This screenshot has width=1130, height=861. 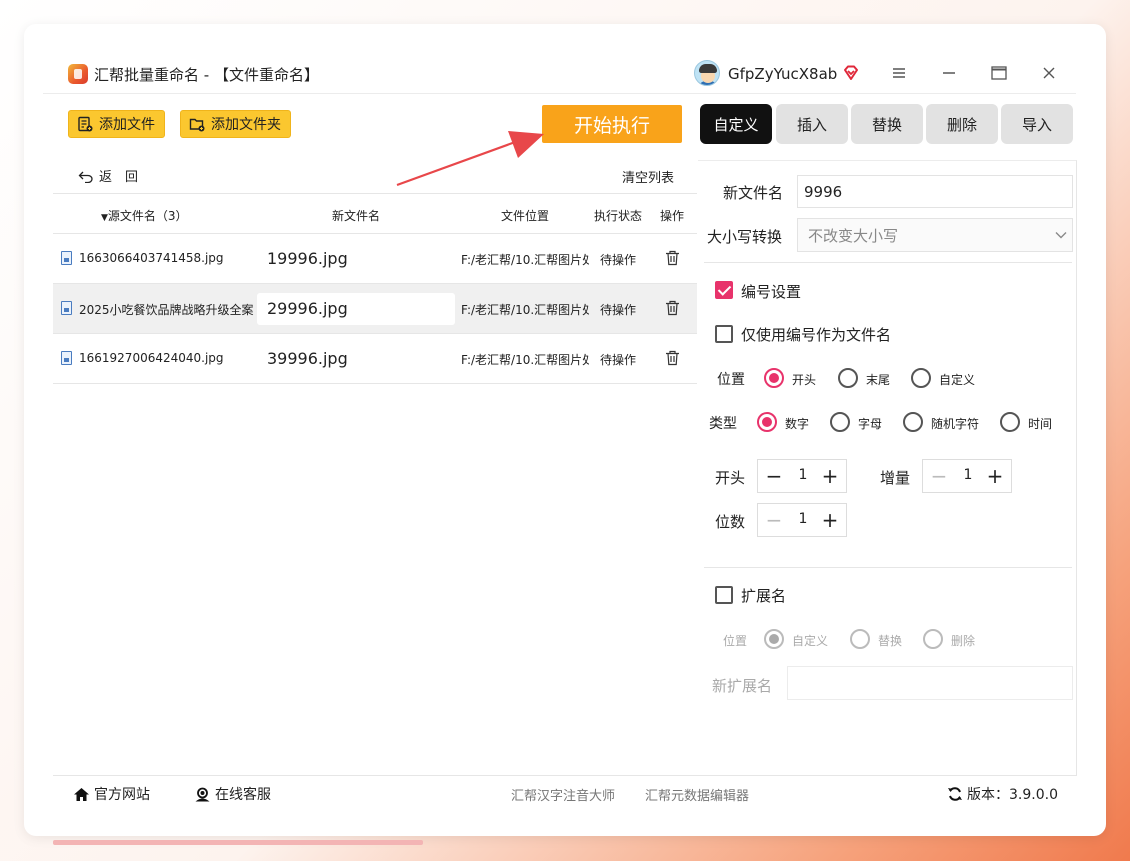 What do you see at coordinates (356, 309) in the screenshot?
I see `new-filename: 29996.jpg` at bounding box center [356, 309].